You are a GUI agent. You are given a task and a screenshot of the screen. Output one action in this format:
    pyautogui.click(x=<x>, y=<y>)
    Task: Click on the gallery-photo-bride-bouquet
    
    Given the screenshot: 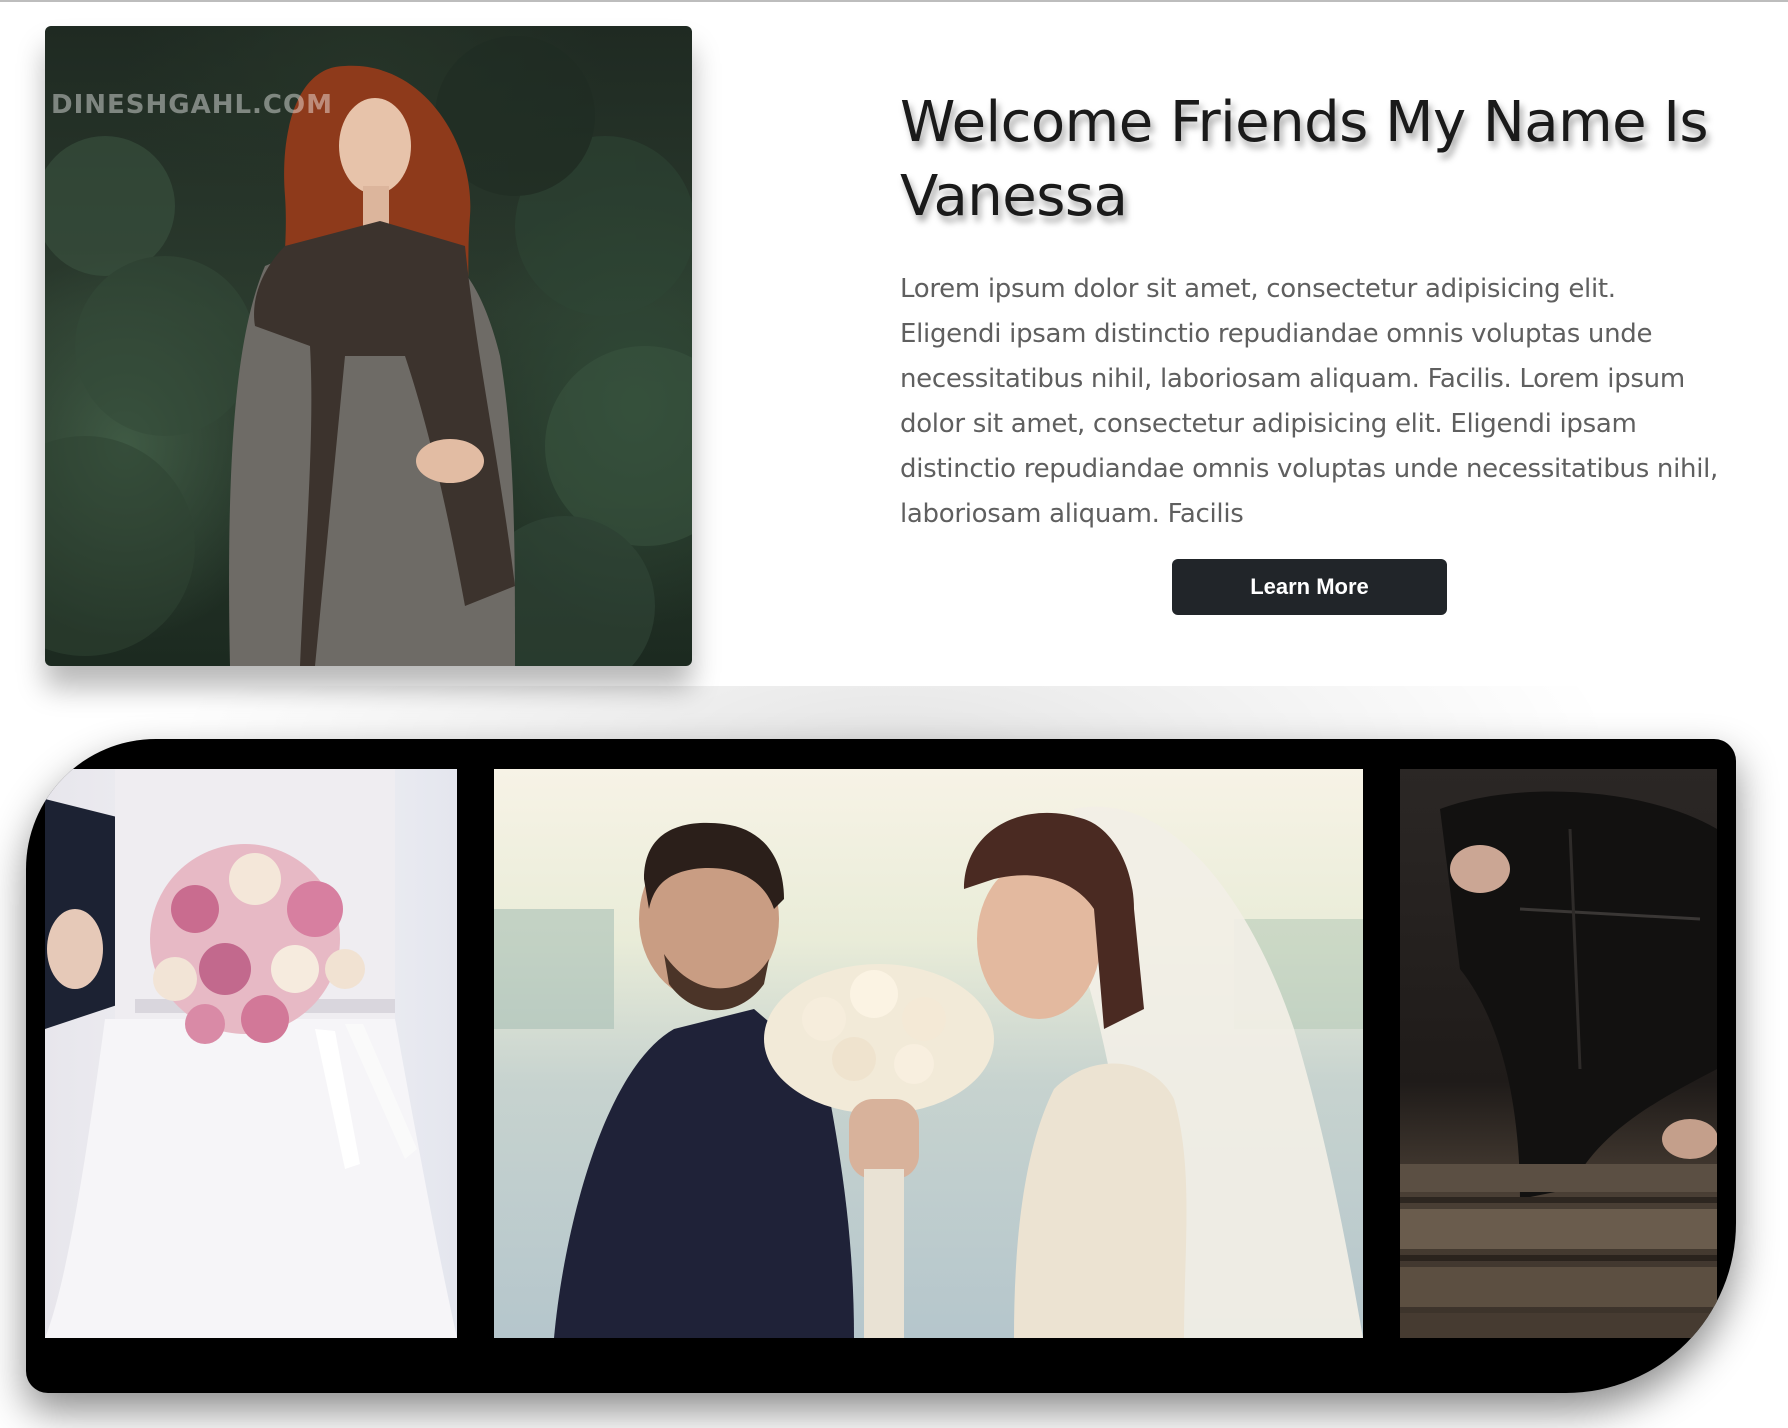 What is the action you would take?
    pyautogui.click(x=251, y=1053)
    